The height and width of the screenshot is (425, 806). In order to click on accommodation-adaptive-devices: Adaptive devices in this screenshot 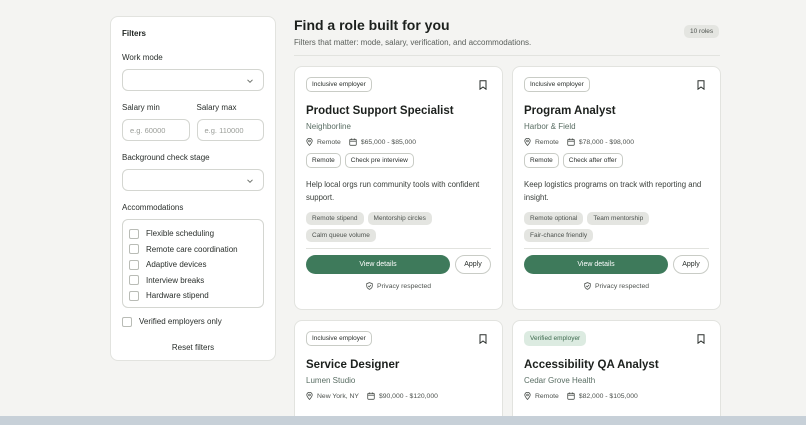, I will do `click(193, 265)`.